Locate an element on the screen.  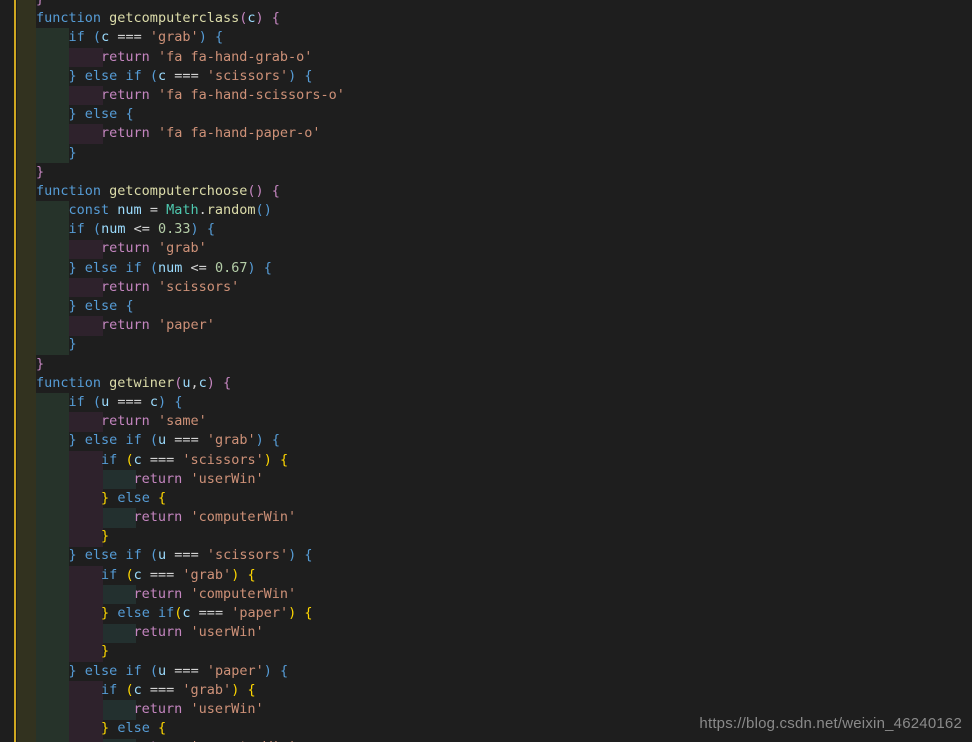
code-line: if (u === c) { is located at coordinates (172, 402).